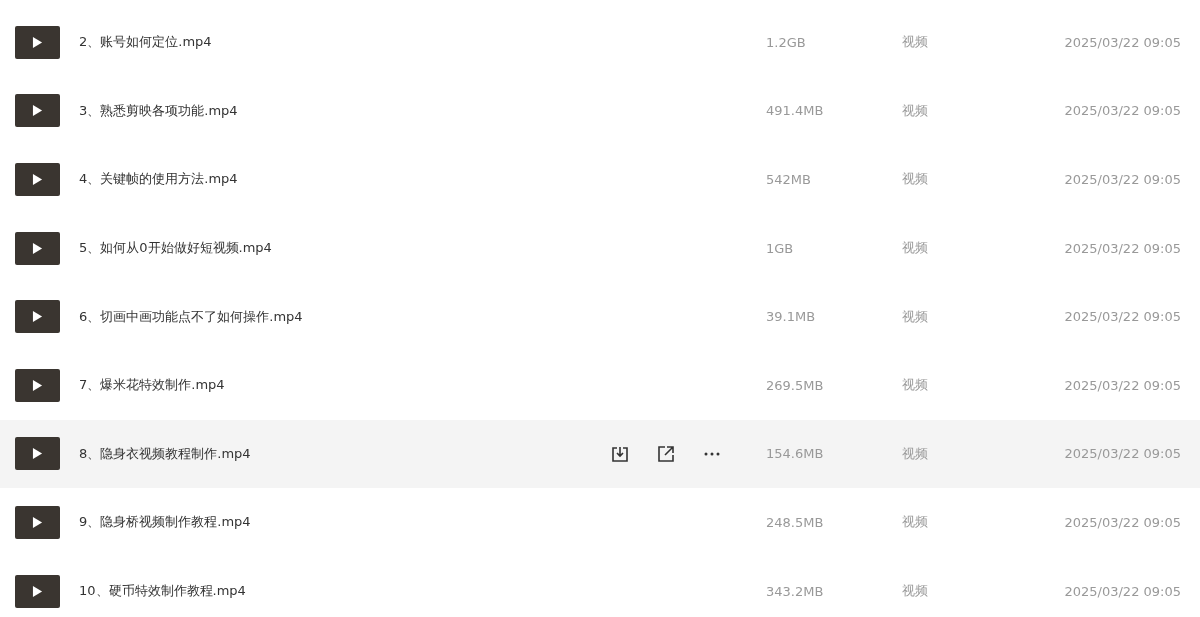  I want to click on file-name: 7、爆米花特效制作.mp4, so click(152, 385).